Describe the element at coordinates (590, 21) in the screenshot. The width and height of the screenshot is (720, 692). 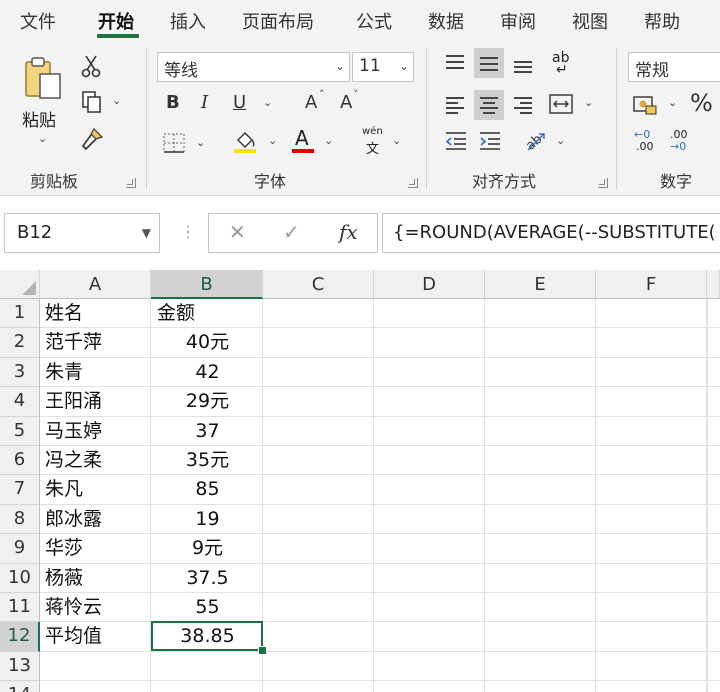
I see `tab-view: 视图` at that location.